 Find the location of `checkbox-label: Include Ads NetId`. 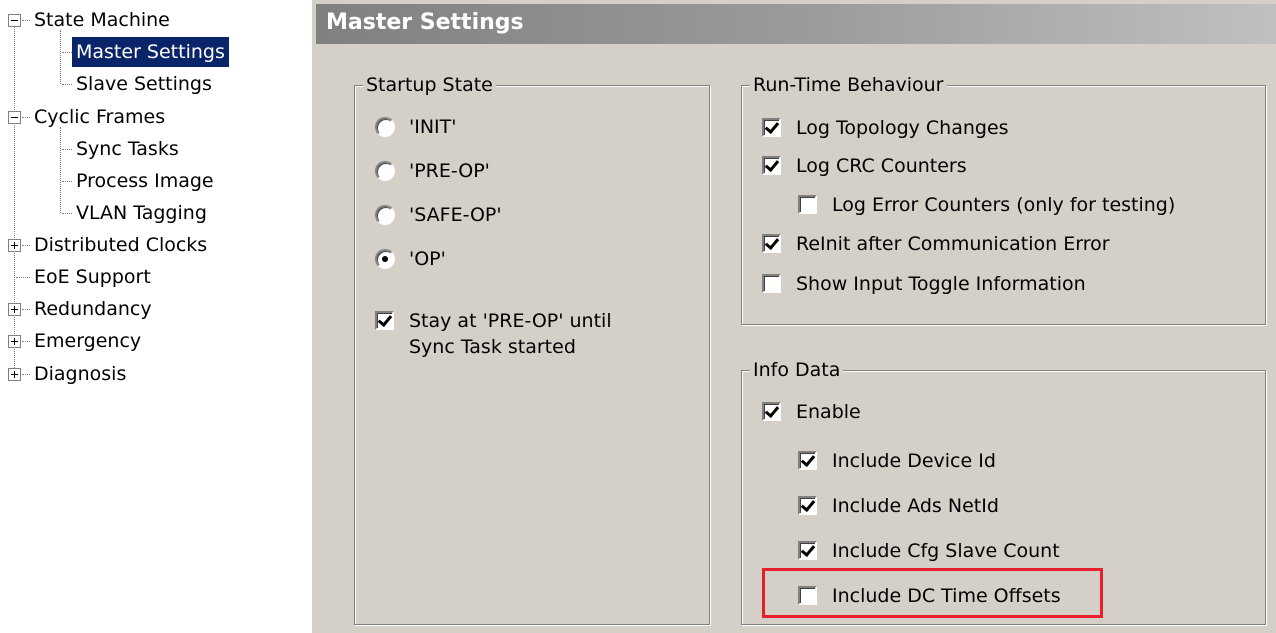

checkbox-label: Include Ads NetId is located at coordinates (915, 506).